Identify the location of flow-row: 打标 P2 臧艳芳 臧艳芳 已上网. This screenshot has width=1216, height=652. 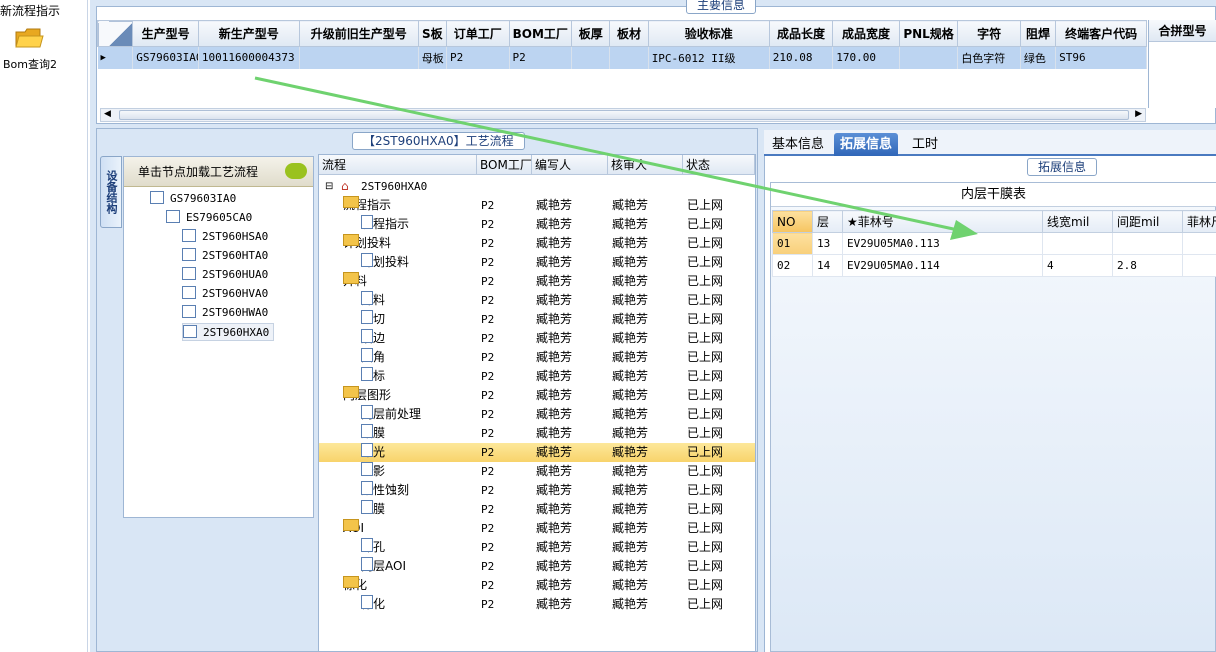
(537, 376).